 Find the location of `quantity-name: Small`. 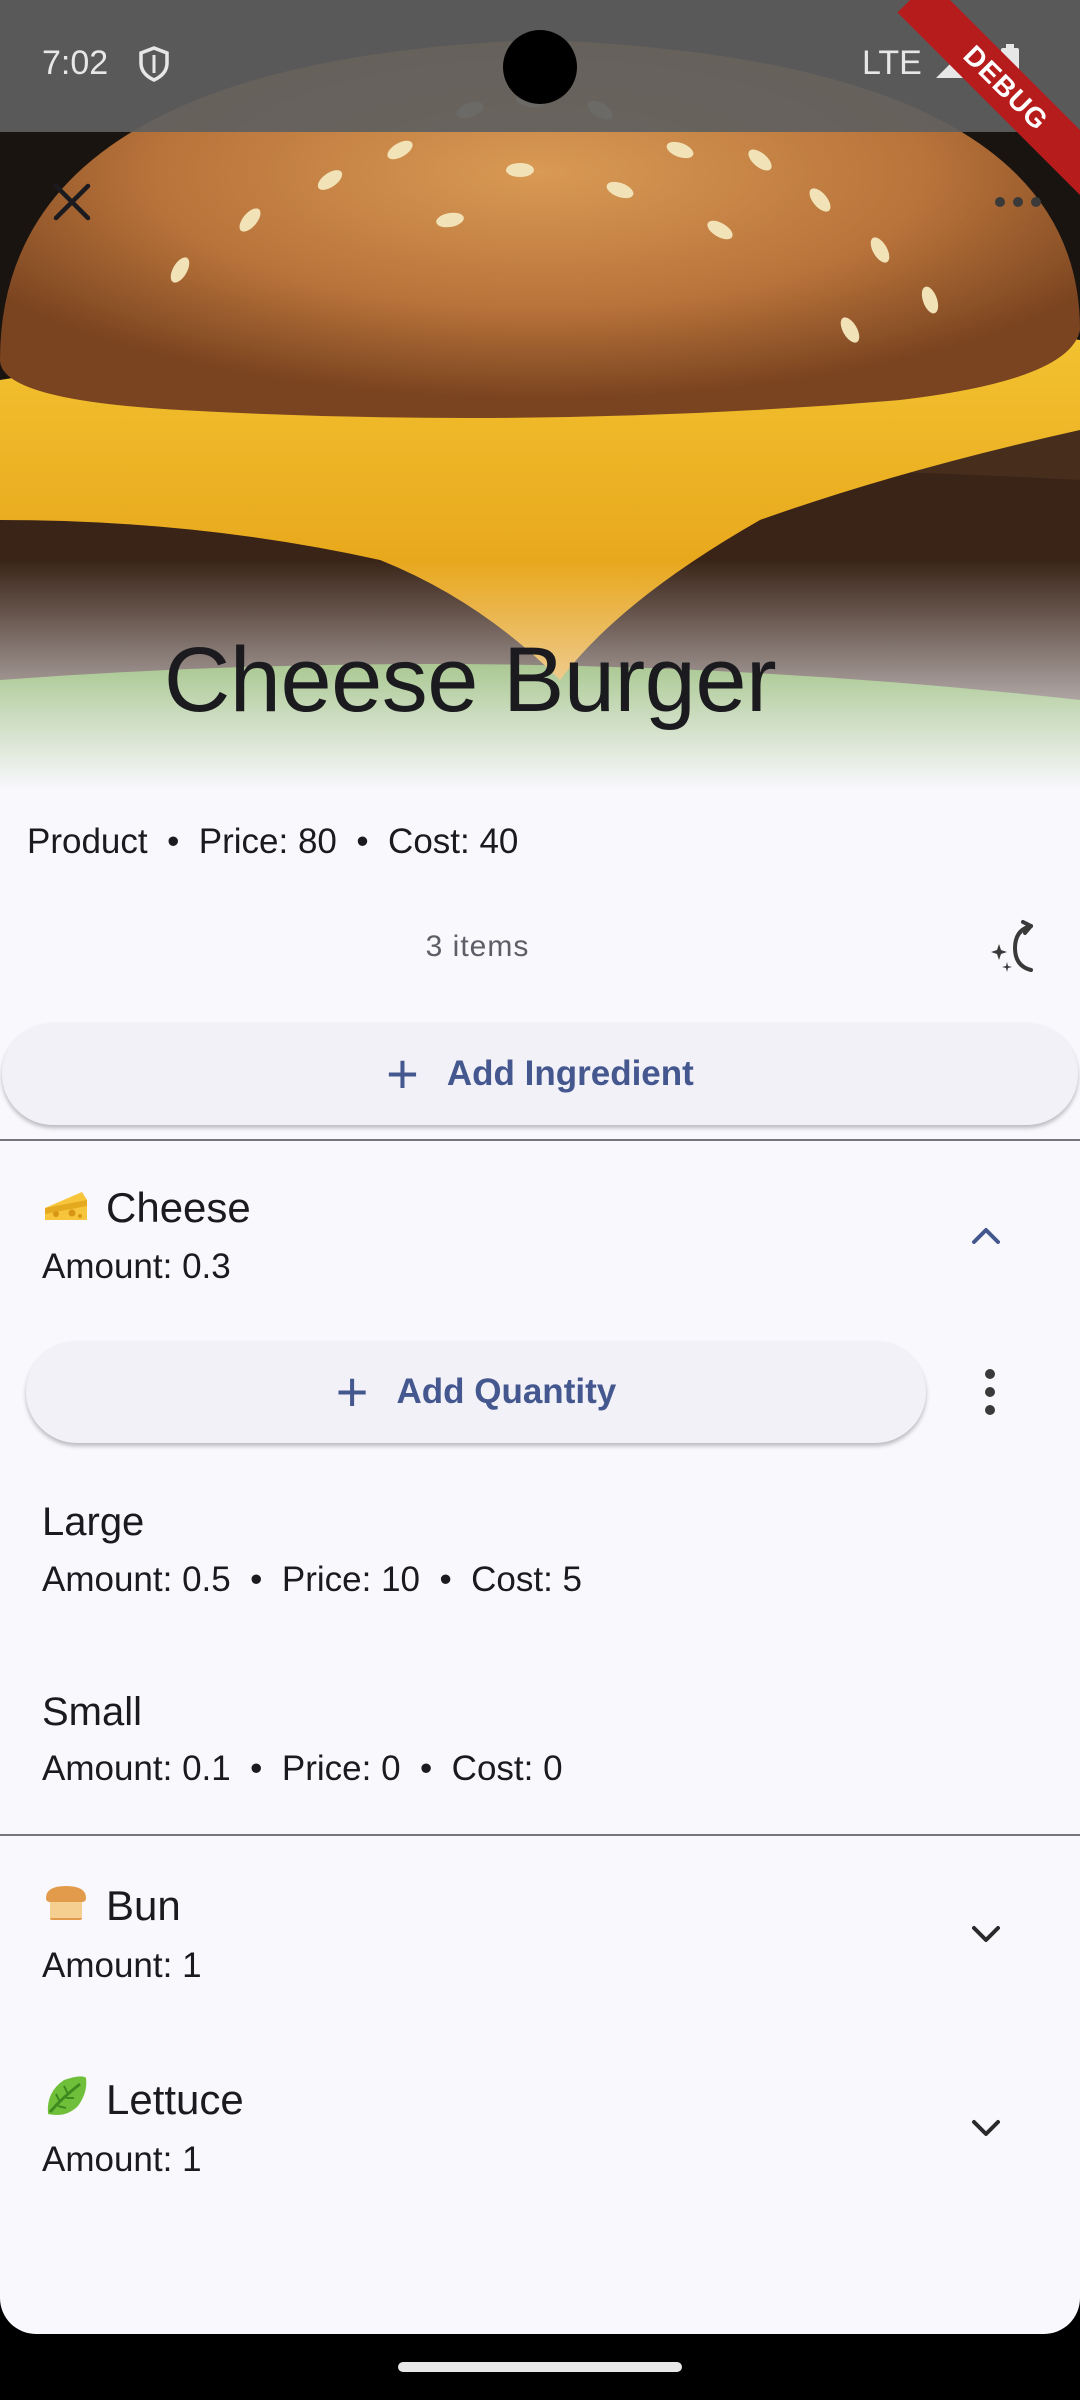

quantity-name: Small is located at coordinates (92, 1712).